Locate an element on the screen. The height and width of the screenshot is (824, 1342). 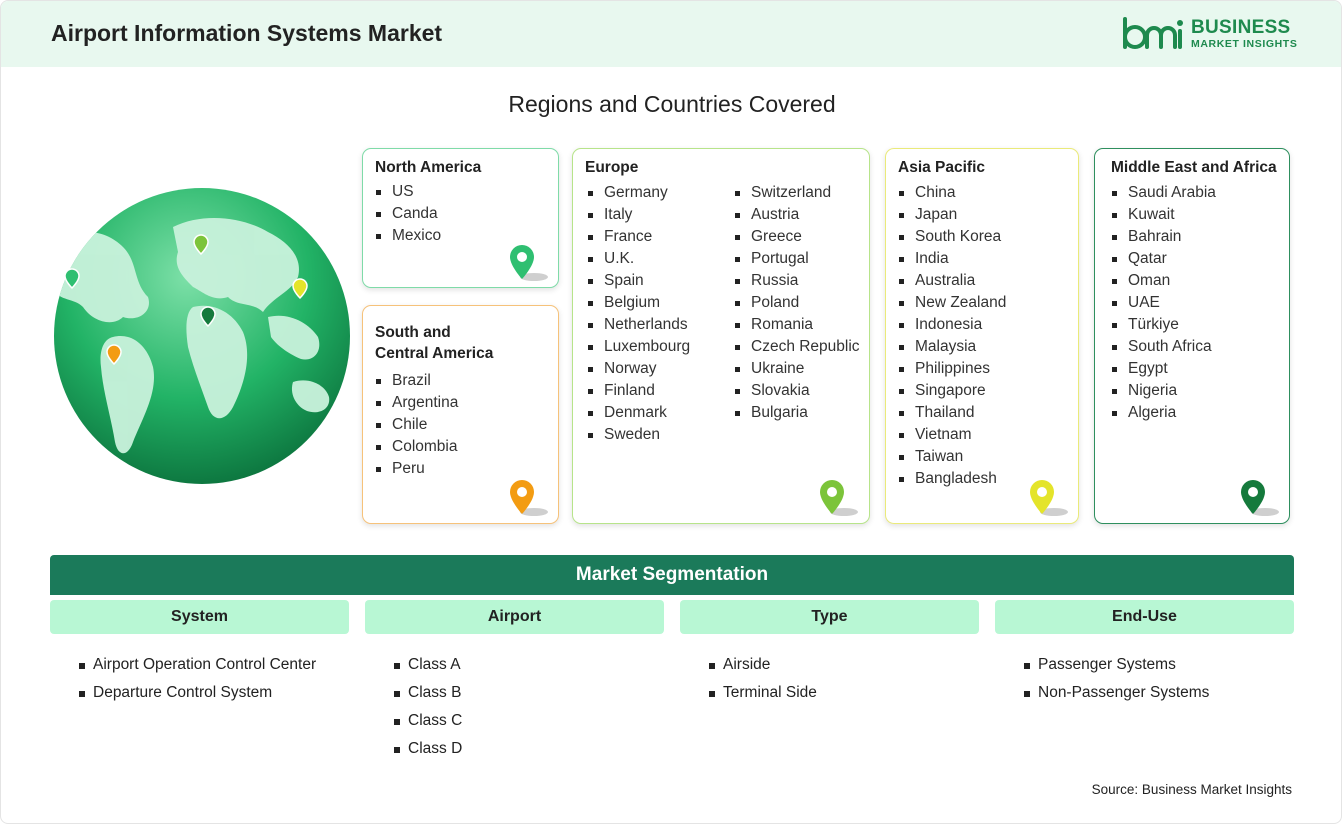
segment-header-type: Type is located at coordinates (829, 617).